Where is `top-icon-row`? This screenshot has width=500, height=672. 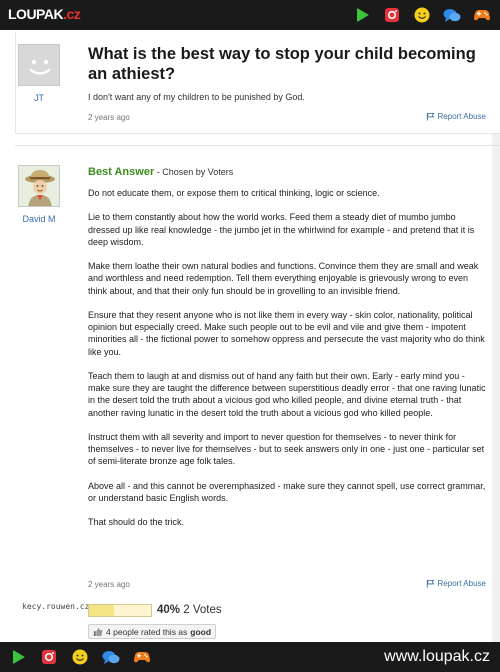 top-icon-row is located at coordinates (422, 15).